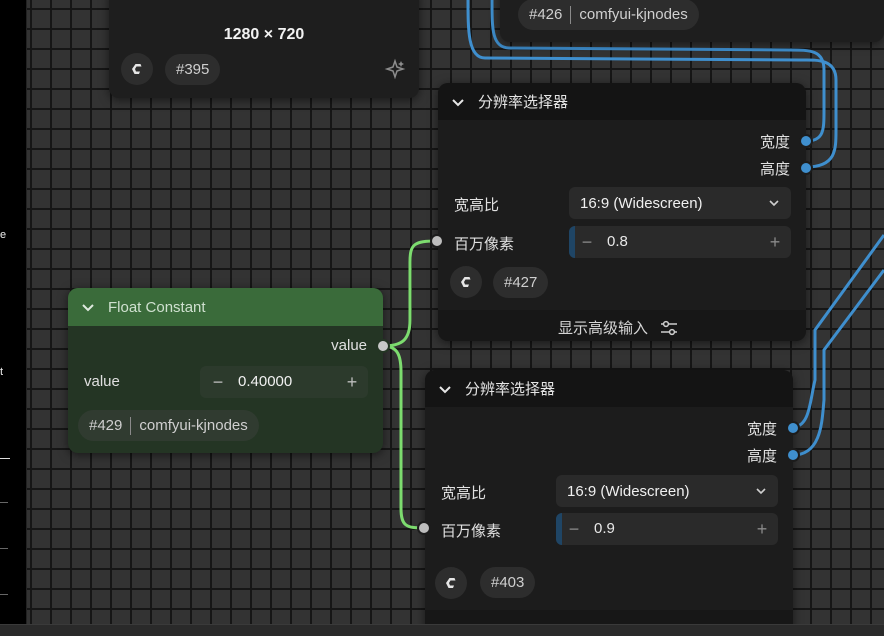 This screenshot has height=636, width=884. I want to click on sliders-icon, so click(669, 328).